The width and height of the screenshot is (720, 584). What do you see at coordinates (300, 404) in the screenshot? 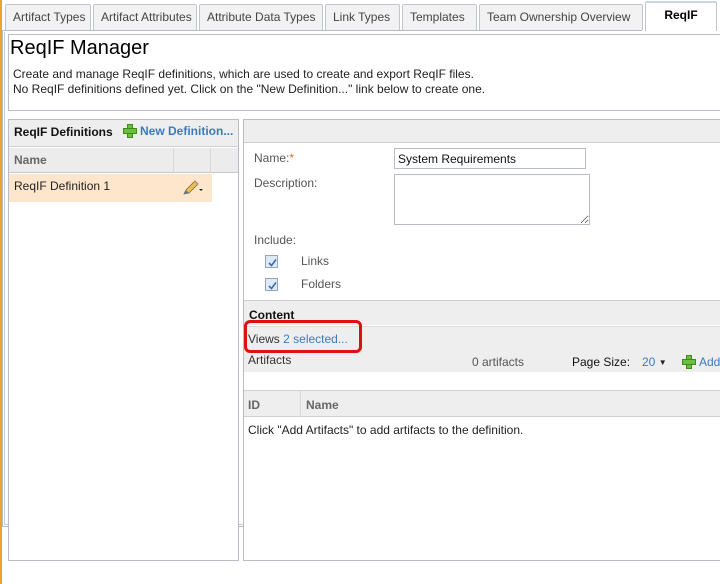
I see `column-divider` at bounding box center [300, 404].